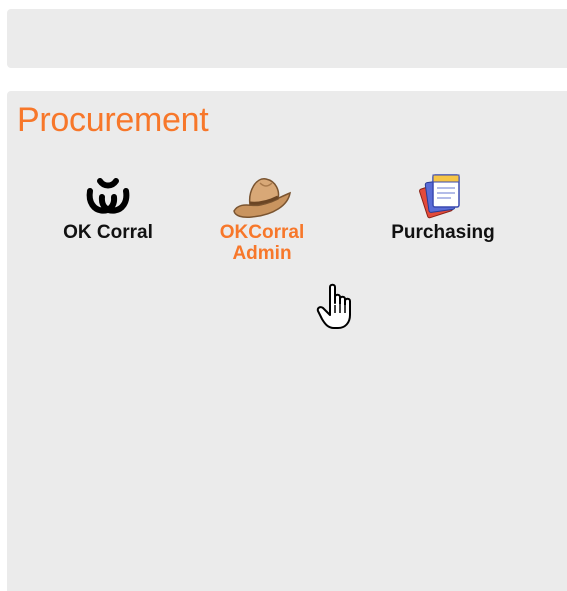  Describe the element at coordinates (262, 198) in the screenshot. I see `cowboy-hat-icon` at that location.